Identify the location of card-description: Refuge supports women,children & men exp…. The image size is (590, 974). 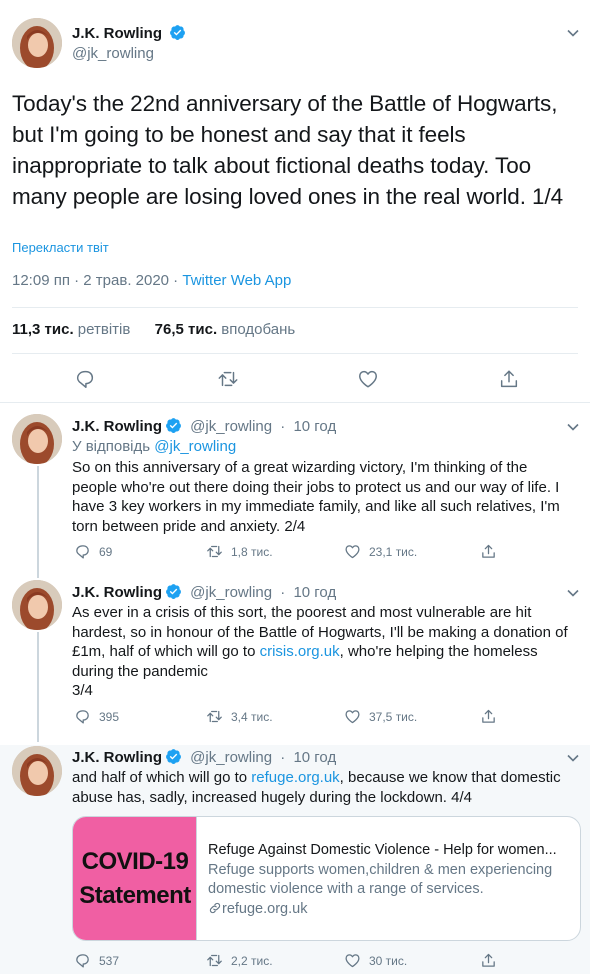
(380, 879).